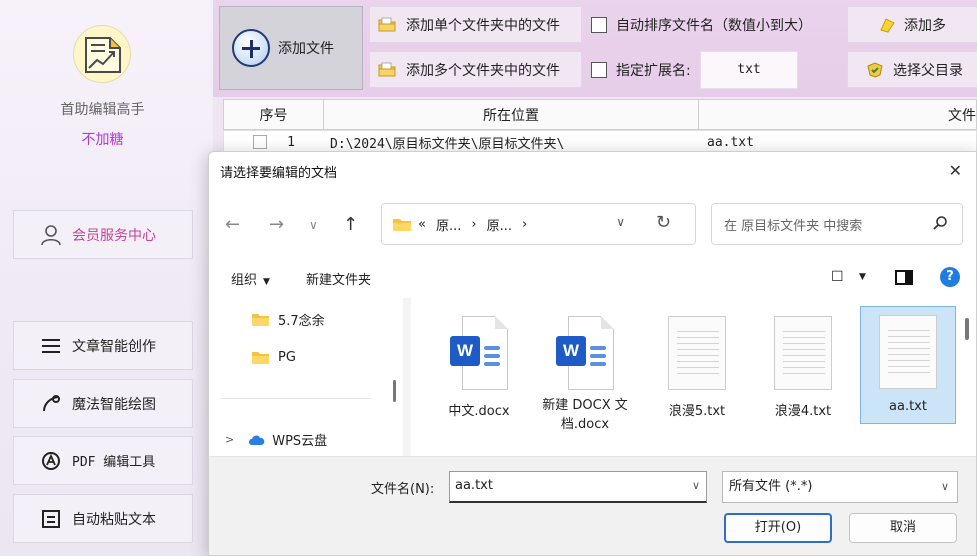 The height and width of the screenshot is (556, 977). Describe the element at coordinates (940, 225) in the screenshot. I see `search-icon` at that location.